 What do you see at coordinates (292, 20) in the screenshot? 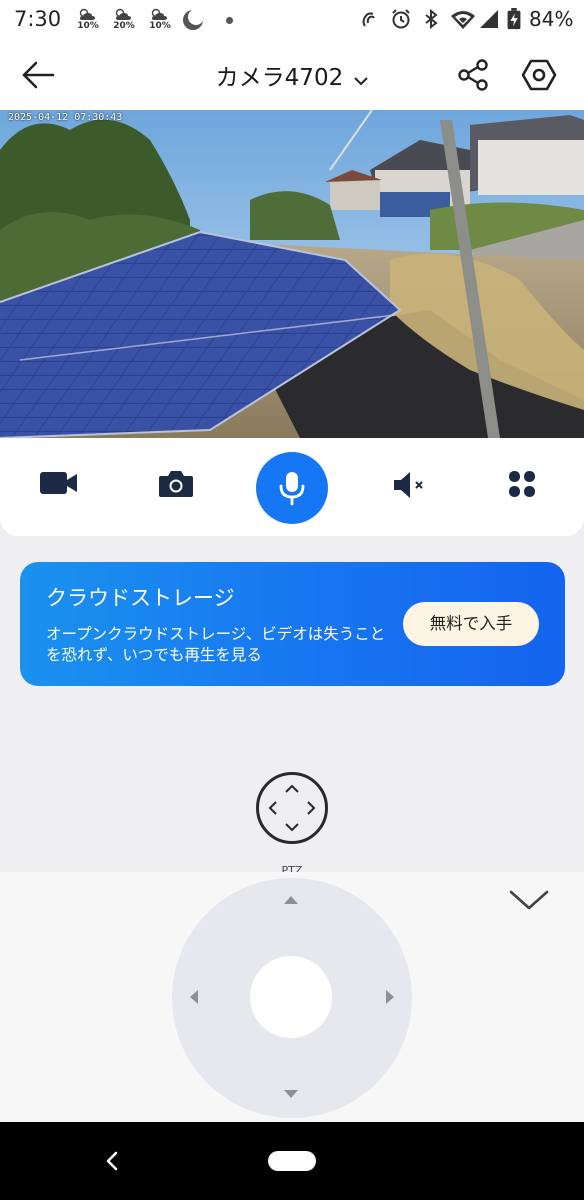
I see `status-bar: 7:30 10% 20% 10% 84%` at bounding box center [292, 20].